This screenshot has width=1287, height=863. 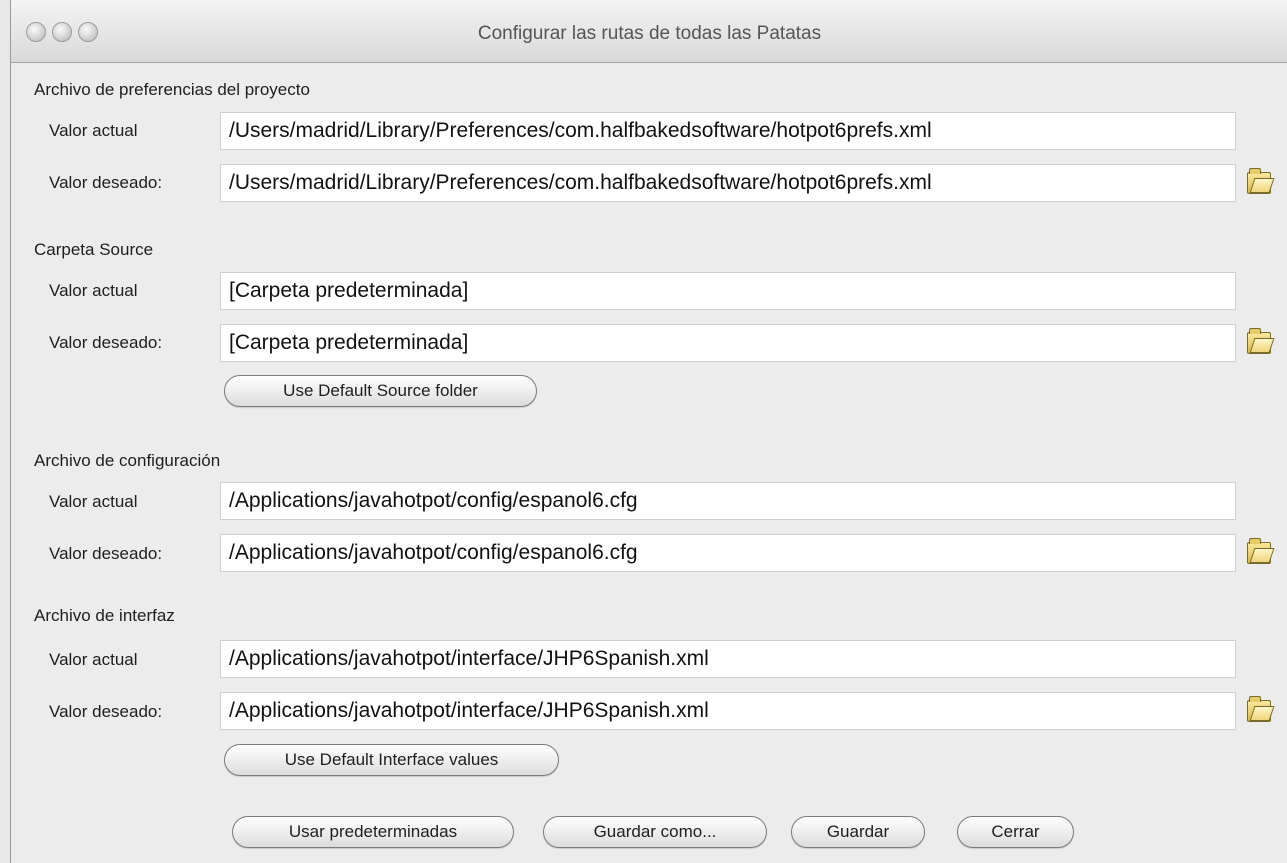 I want to click on interface-browse-folder-icon, so click(x=1259, y=709).